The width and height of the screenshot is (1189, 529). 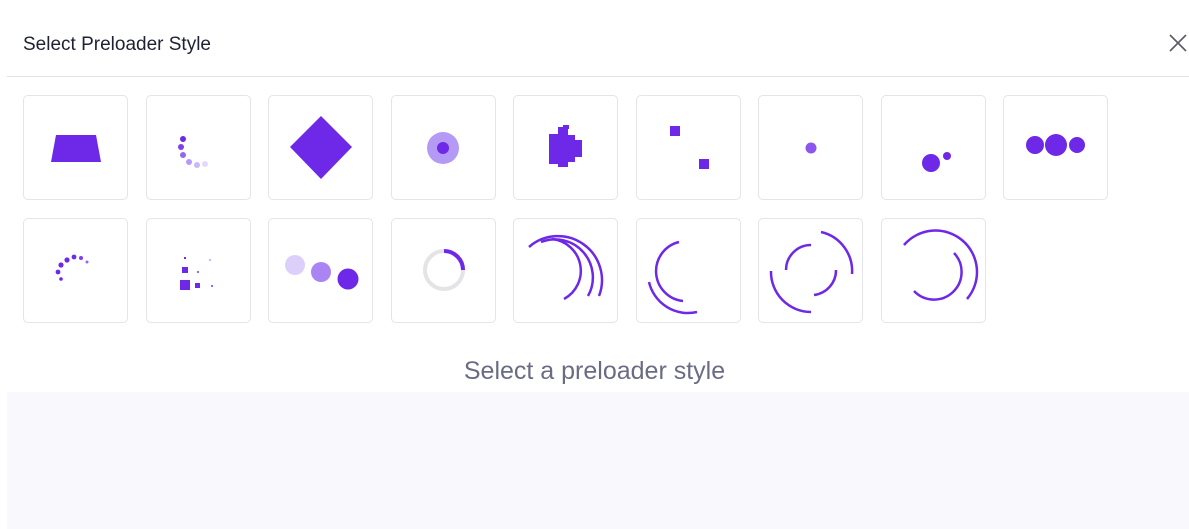 I want to click on dialog-header: Select Preloader Style, so click(x=598, y=38).